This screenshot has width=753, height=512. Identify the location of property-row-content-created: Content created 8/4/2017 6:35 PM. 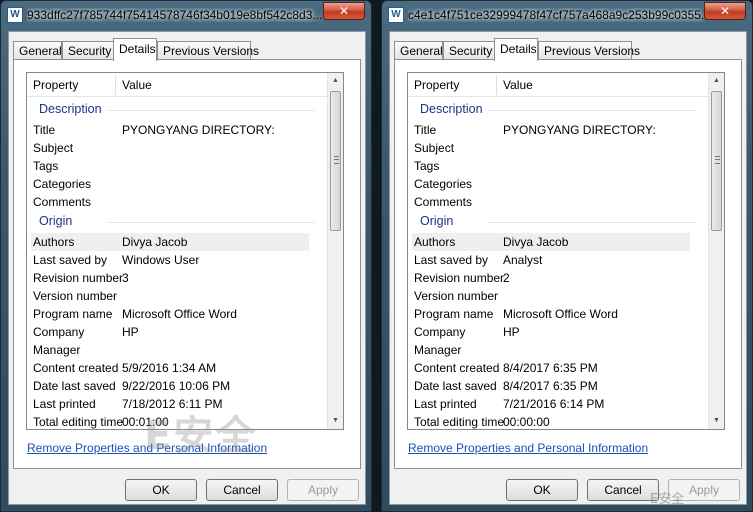
(559, 368).